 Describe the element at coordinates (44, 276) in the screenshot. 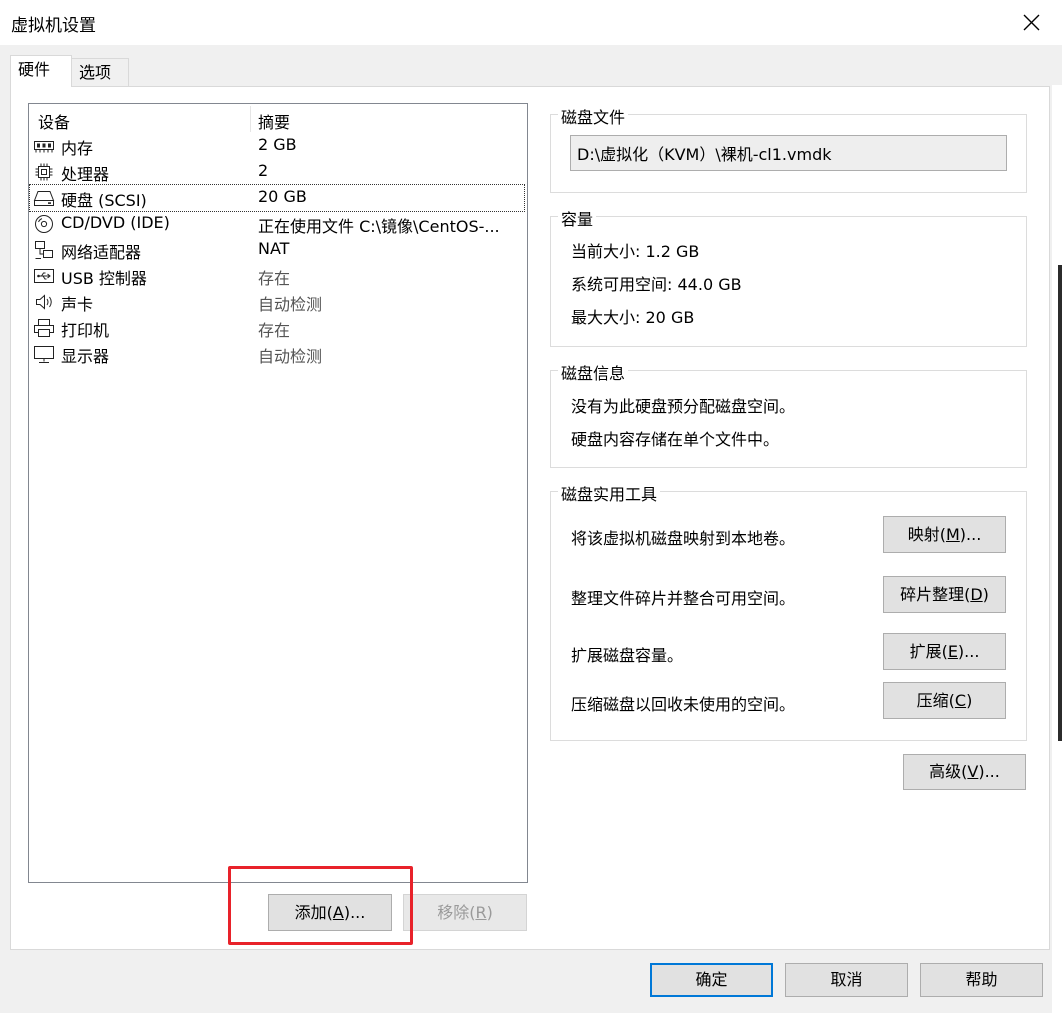

I see `usb-icon` at that location.